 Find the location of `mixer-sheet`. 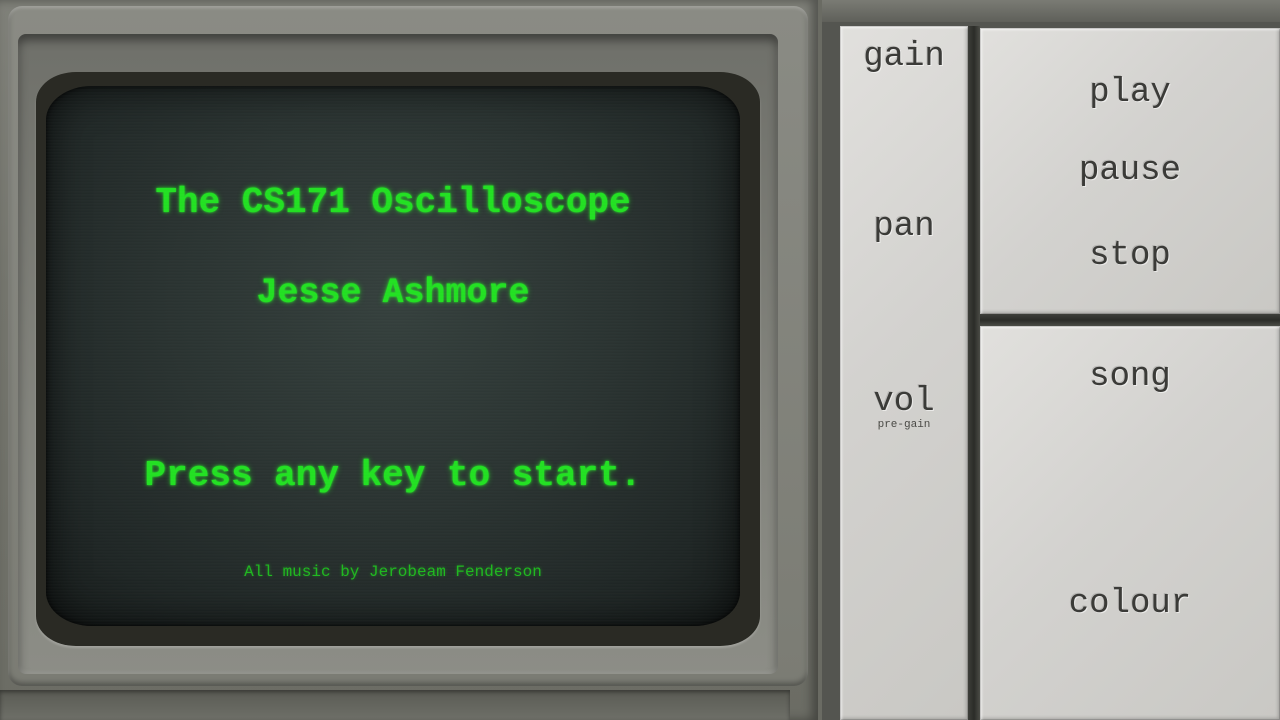

mixer-sheet is located at coordinates (904, 373).